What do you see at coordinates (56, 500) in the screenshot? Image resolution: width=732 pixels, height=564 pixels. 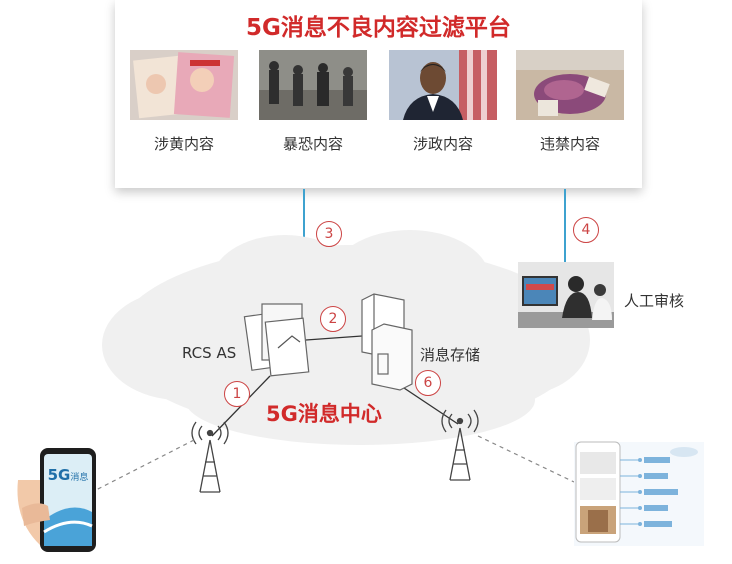 I see `left-phone-illustration` at bounding box center [56, 500].